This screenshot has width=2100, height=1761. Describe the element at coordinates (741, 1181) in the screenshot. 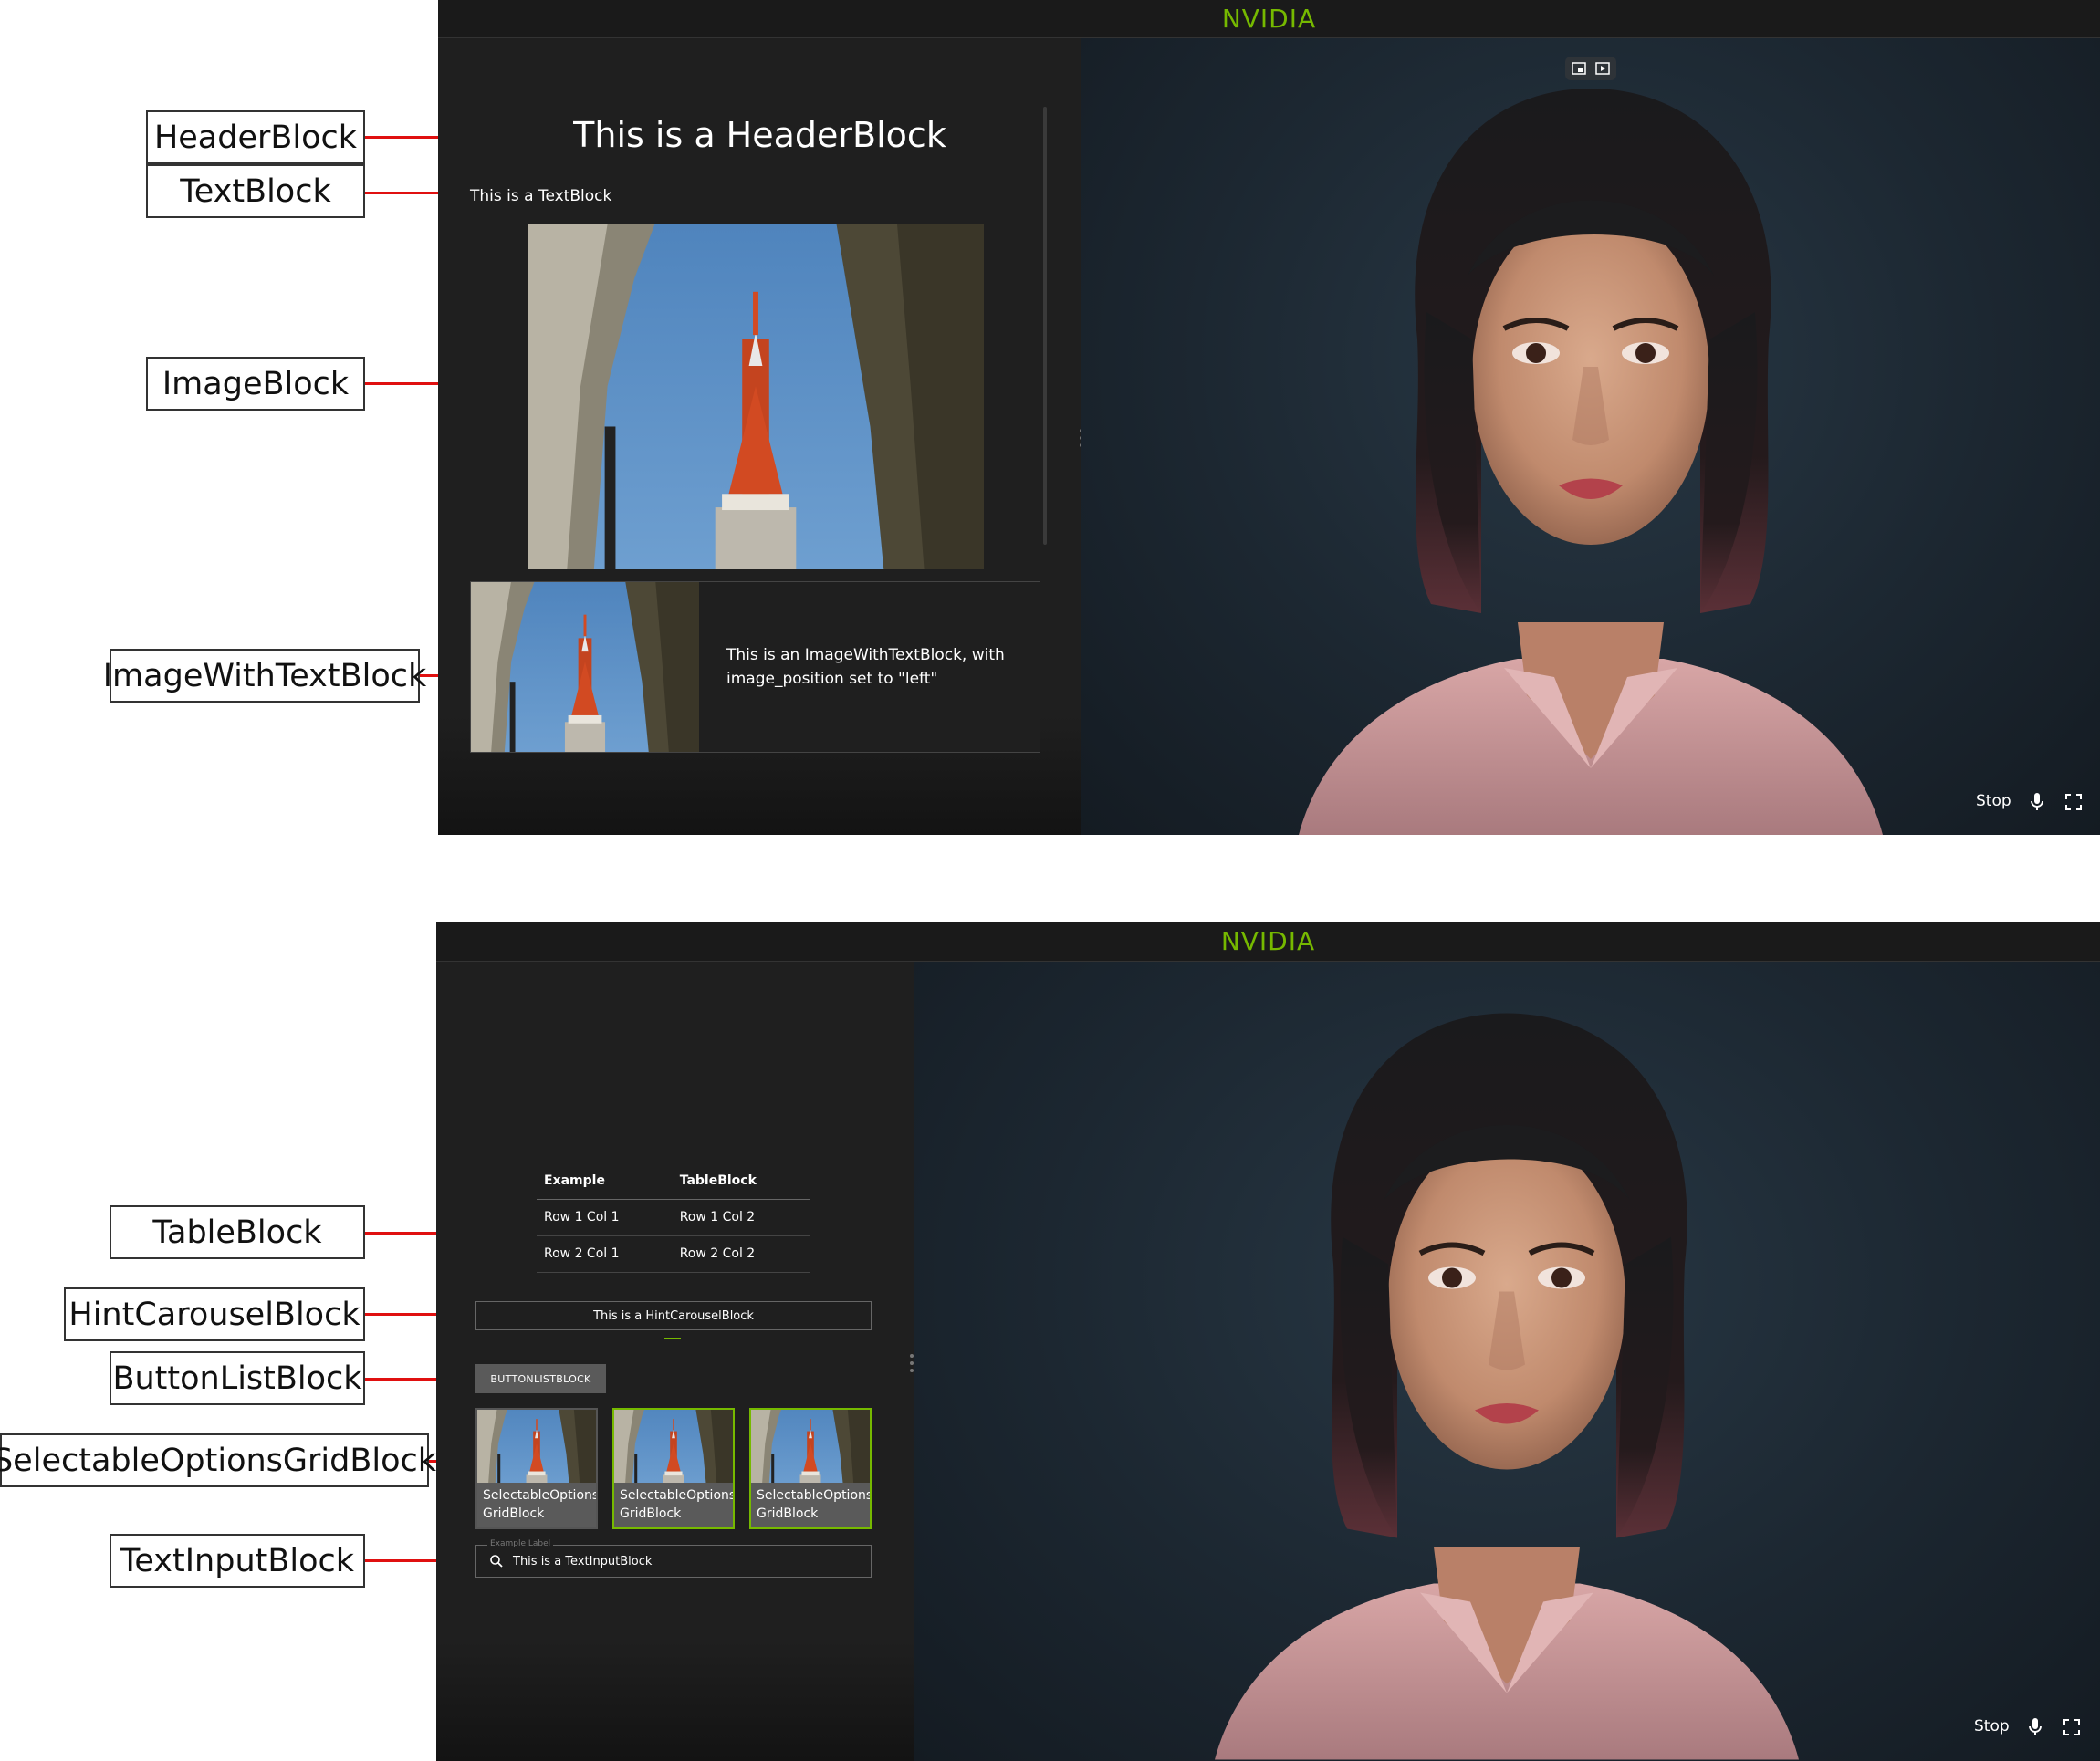

I see `table-header-cell: TableBlock` at that location.